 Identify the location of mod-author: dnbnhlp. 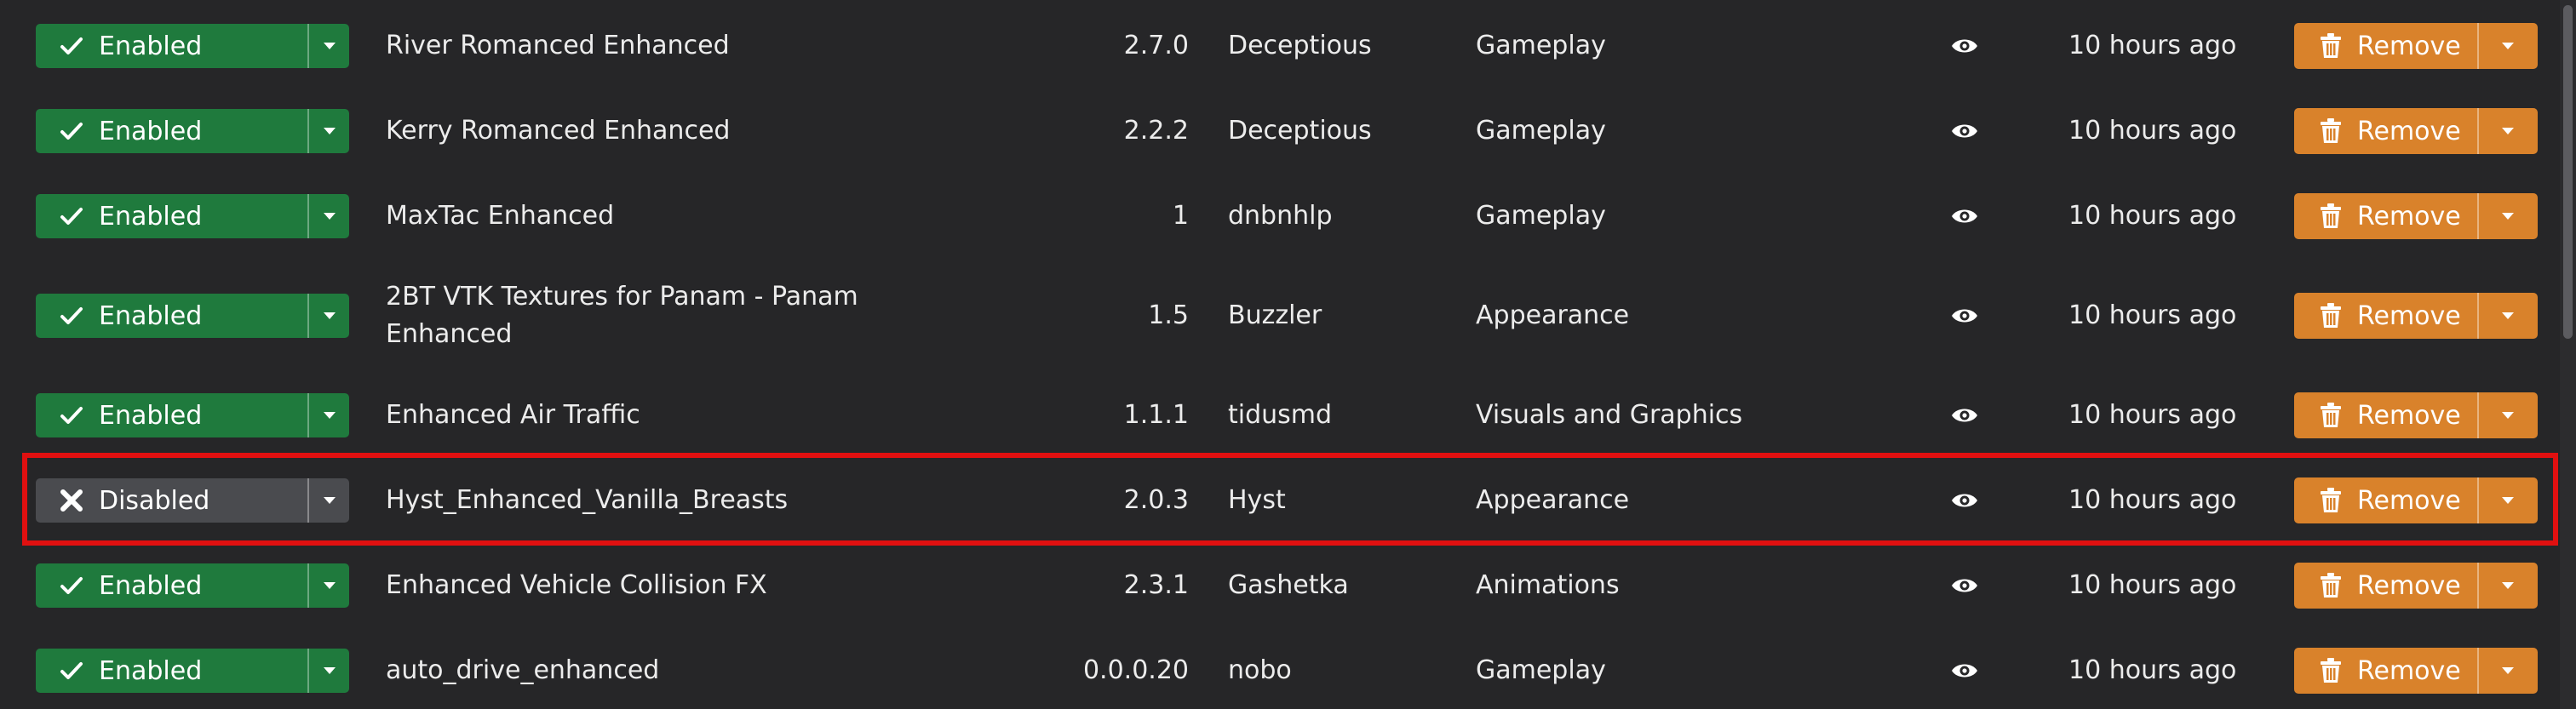
(1280, 216).